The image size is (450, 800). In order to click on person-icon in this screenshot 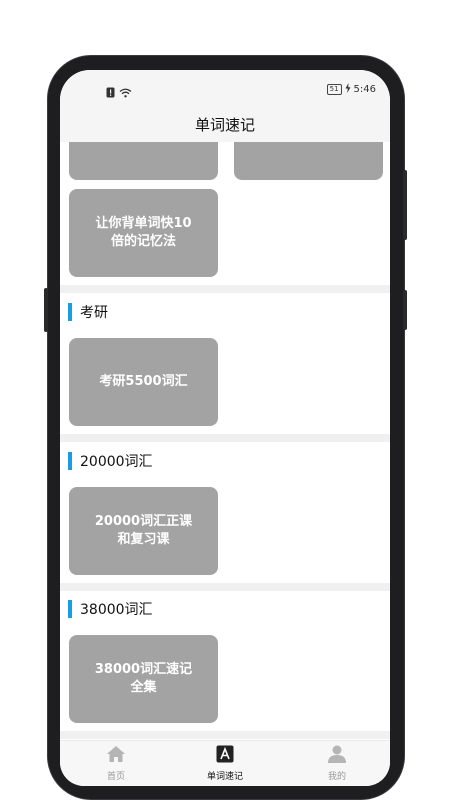, I will do `click(337, 756)`.